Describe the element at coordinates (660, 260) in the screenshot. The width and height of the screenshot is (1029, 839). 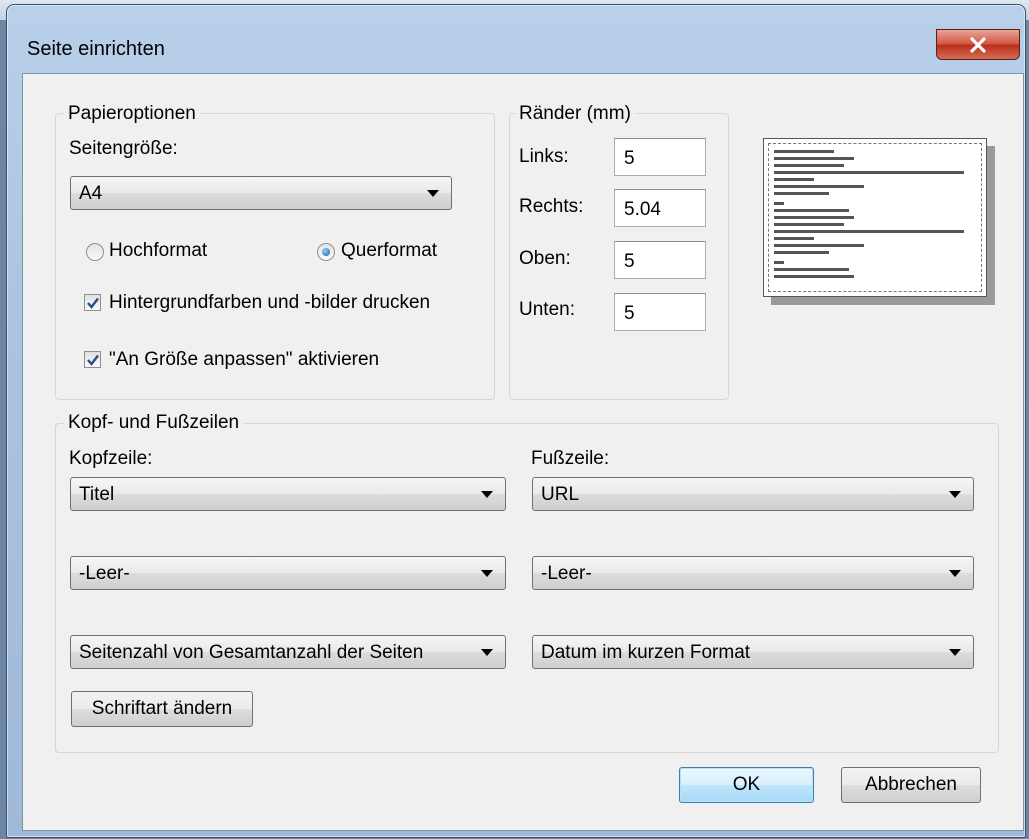
I see `margin-top-input: 5` at that location.